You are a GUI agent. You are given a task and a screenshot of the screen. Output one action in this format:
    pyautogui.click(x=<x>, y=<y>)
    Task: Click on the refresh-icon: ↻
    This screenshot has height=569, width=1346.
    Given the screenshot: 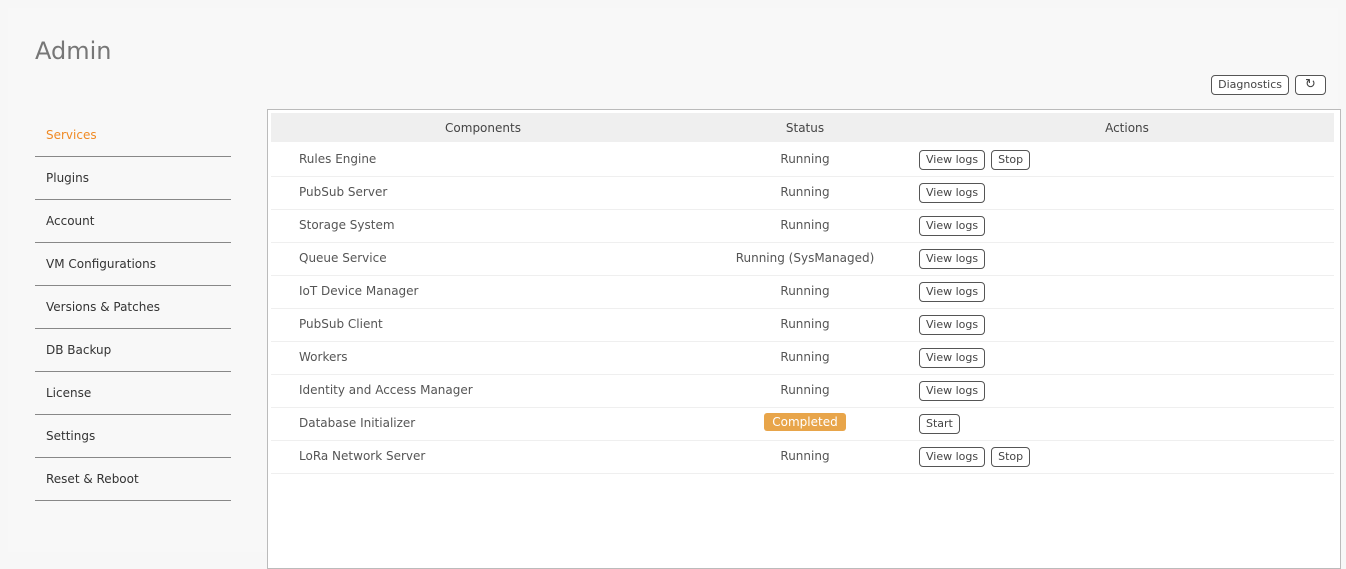 What is the action you would take?
    pyautogui.click(x=1310, y=84)
    